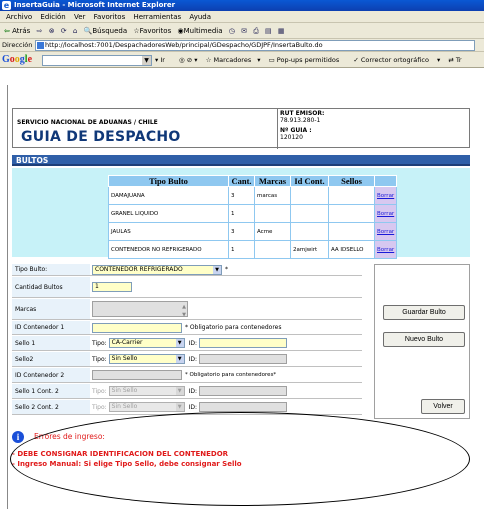 Image resolution: width=484 pixels, height=509 pixels. I want to click on row-sello1: Sello 1 Tipo: CA-Carrier ▼ ID:, so click(187, 343).